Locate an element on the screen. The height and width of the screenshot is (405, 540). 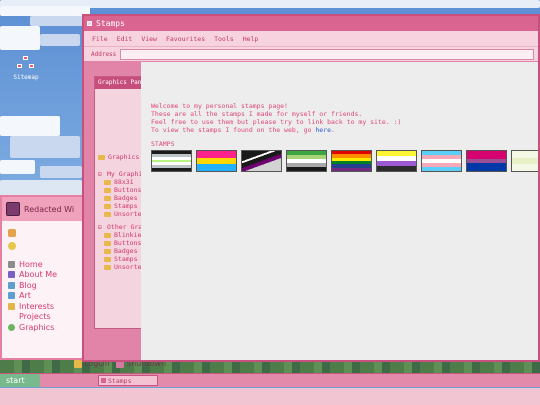
smiley-icon is located at coordinates (12, 246).